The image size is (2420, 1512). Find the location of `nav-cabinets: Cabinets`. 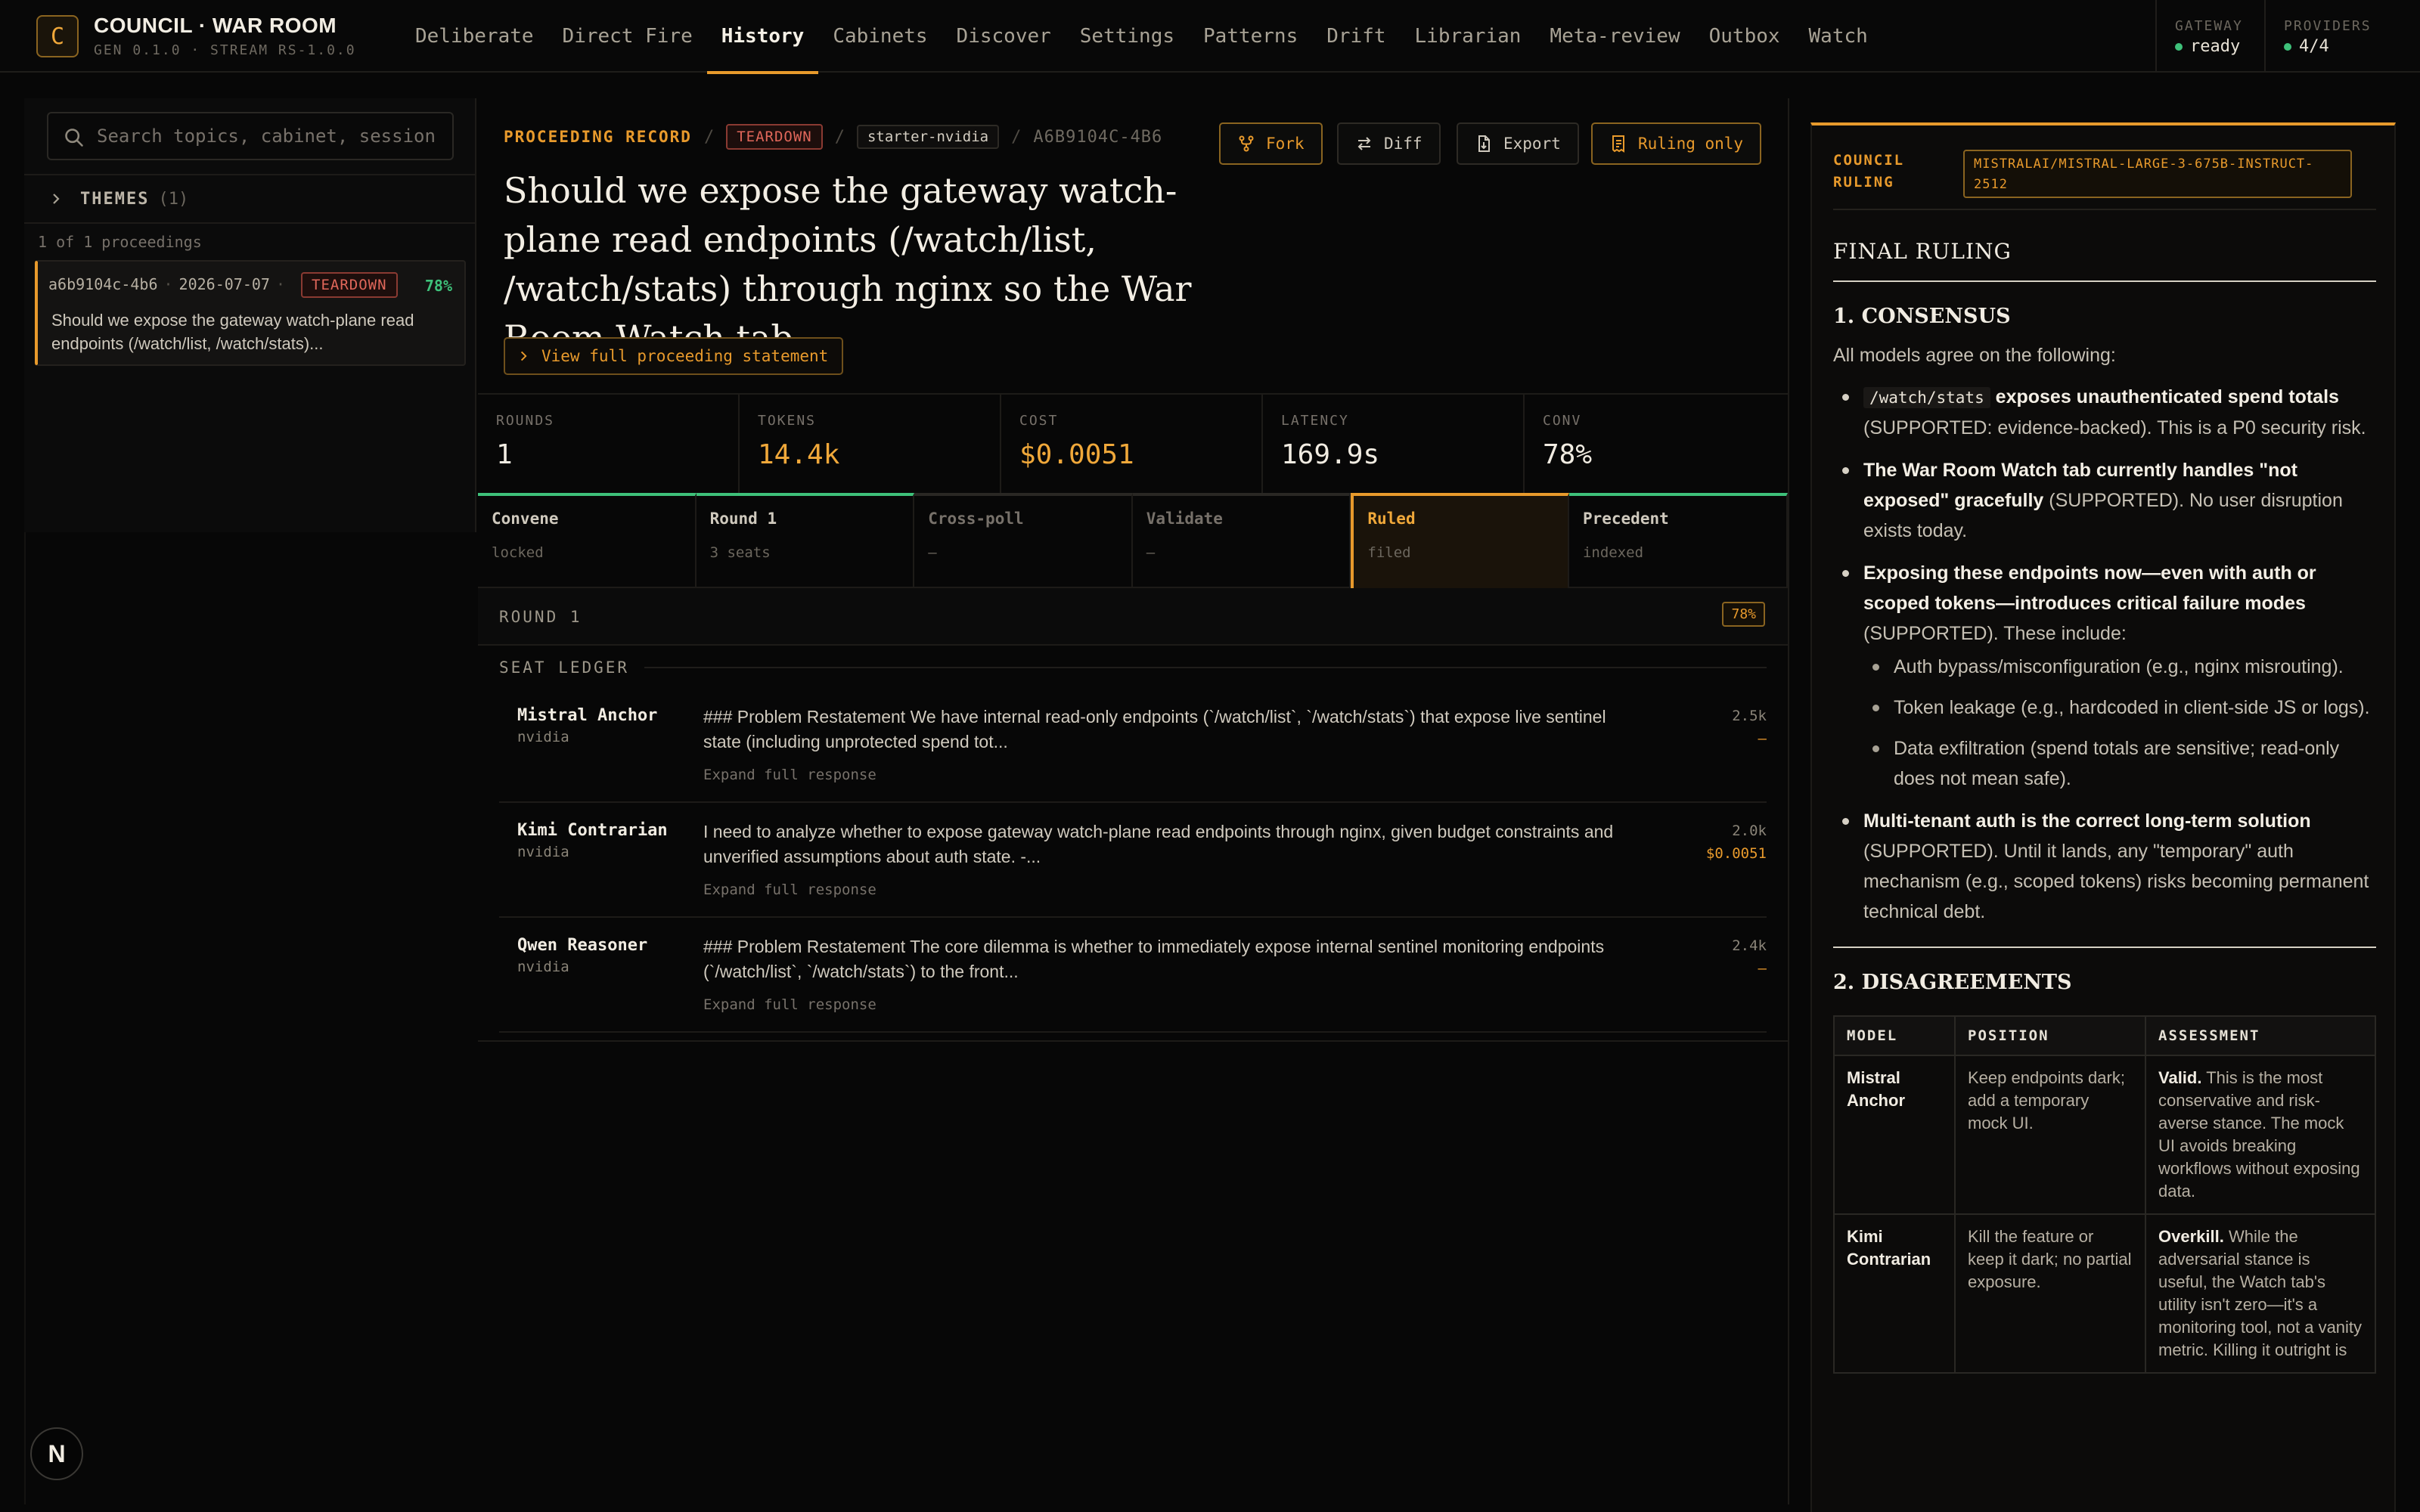

nav-cabinets: Cabinets is located at coordinates (880, 36).